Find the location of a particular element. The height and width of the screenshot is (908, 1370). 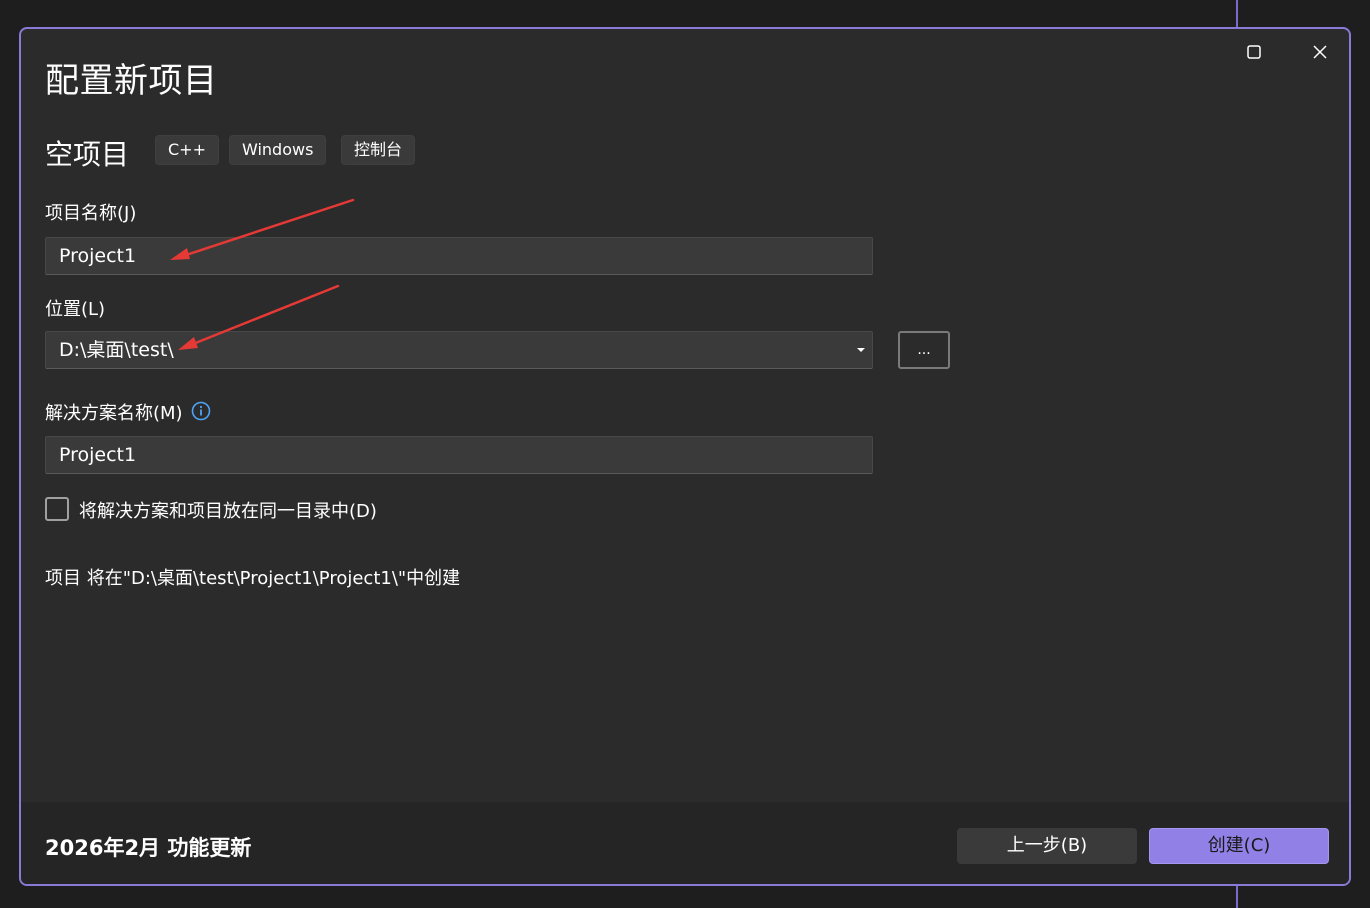

solution-name-input: Project1 is located at coordinates (459, 455).